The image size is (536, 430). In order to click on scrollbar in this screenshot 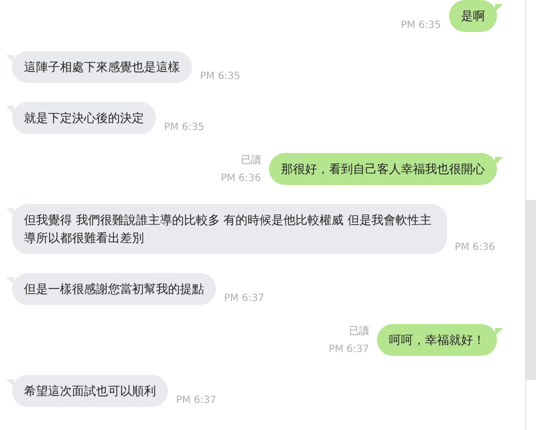, I will do `click(530, 215)`.